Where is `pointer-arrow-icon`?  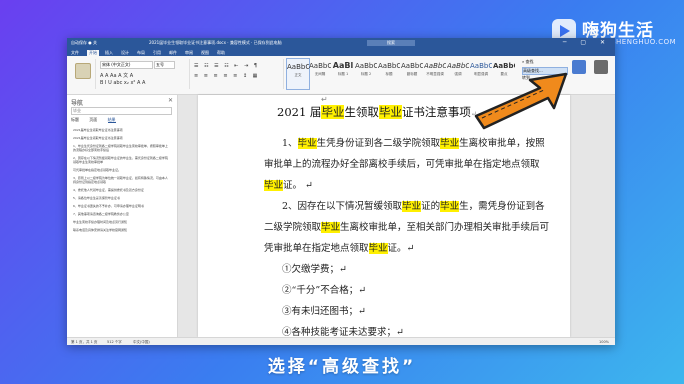 pointer-arrow-icon is located at coordinates (521, 101).